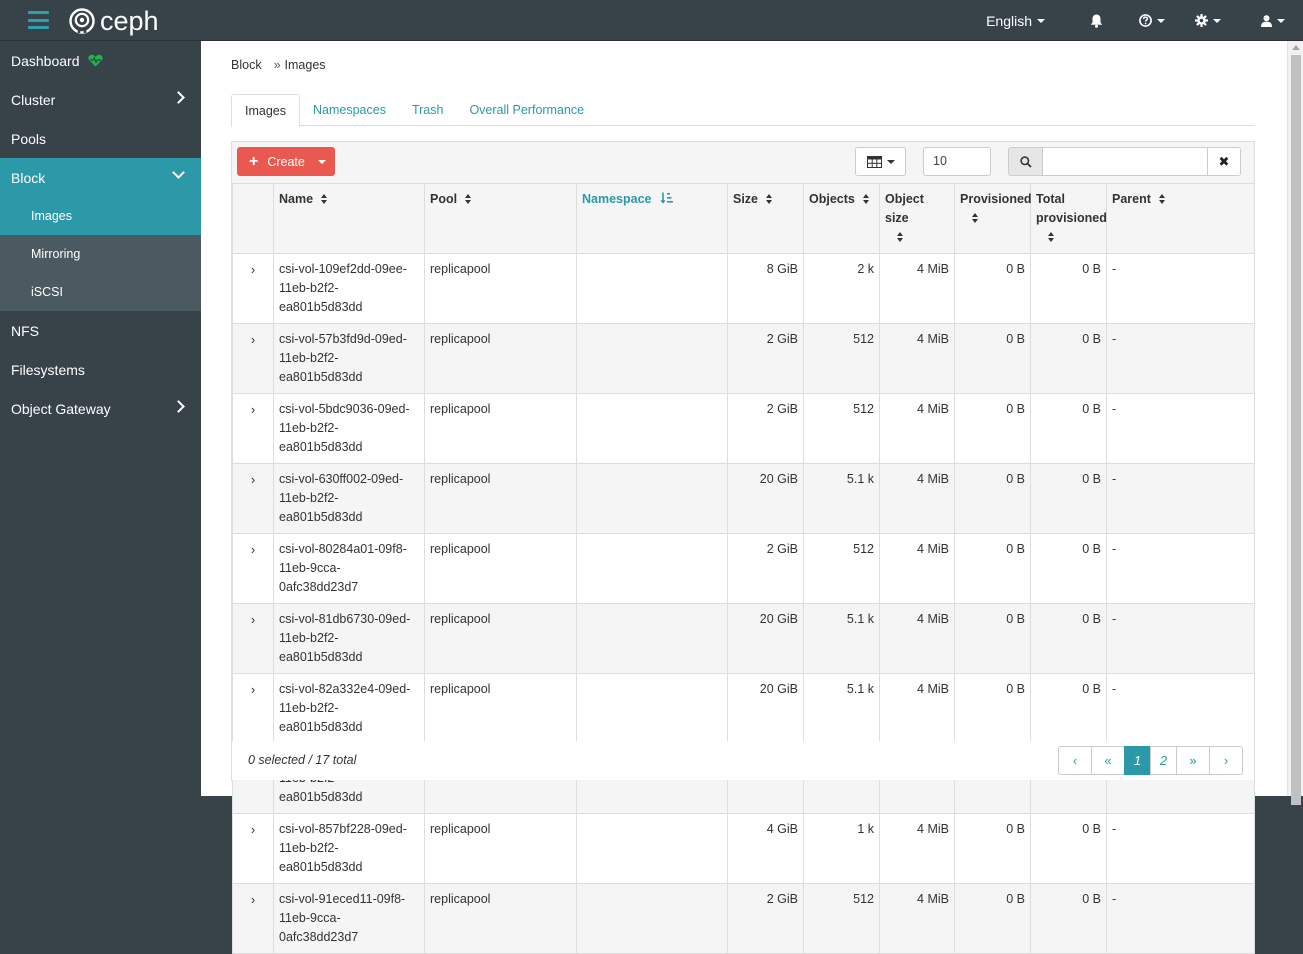 Image resolution: width=1303 pixels, height=954 pixels. What do you see at coordinates (1068, 428) in the screenshot?
I see `cell-total-provisioned: 0 B` at bounding box center [1068, 428].